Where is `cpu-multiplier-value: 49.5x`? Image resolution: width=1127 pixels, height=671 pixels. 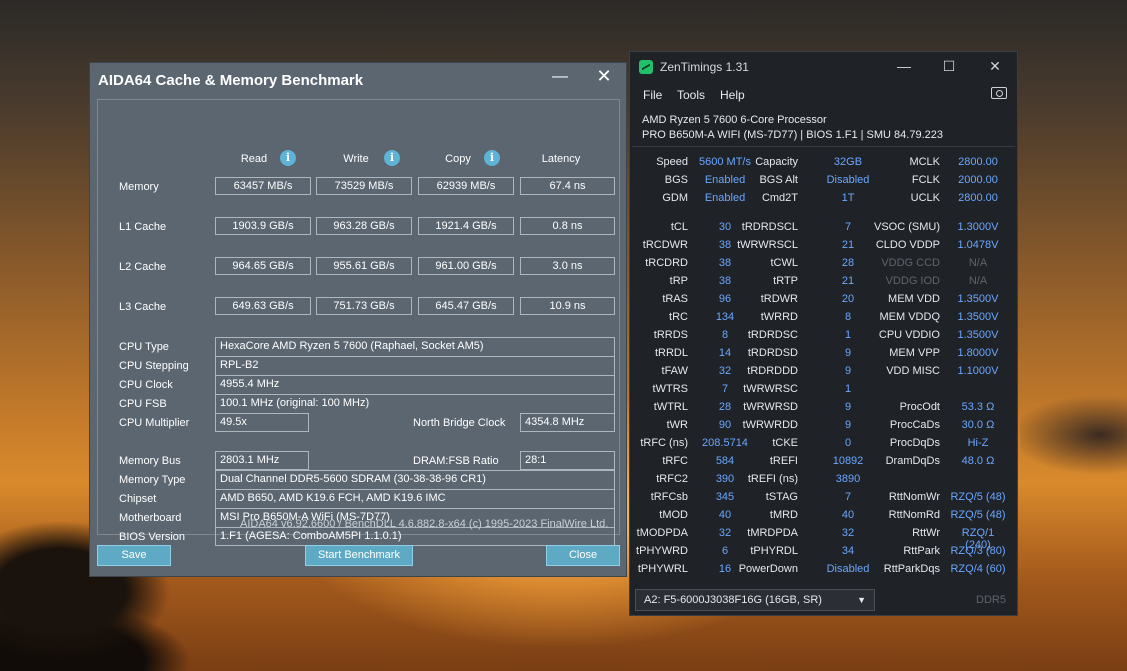 cpu-multiplier-value: 49.5x is located at coordinates (262, 422).